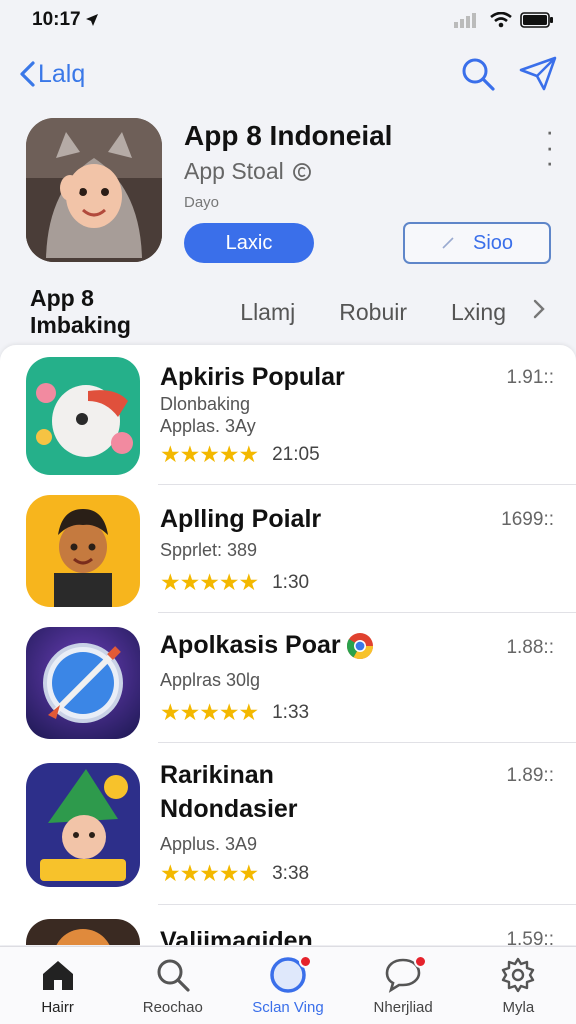  What do you see at coordinates (57, 1007) in the screenshot?
I see `tab-bar-label: Hairr` at bounding box center [57, 1007].